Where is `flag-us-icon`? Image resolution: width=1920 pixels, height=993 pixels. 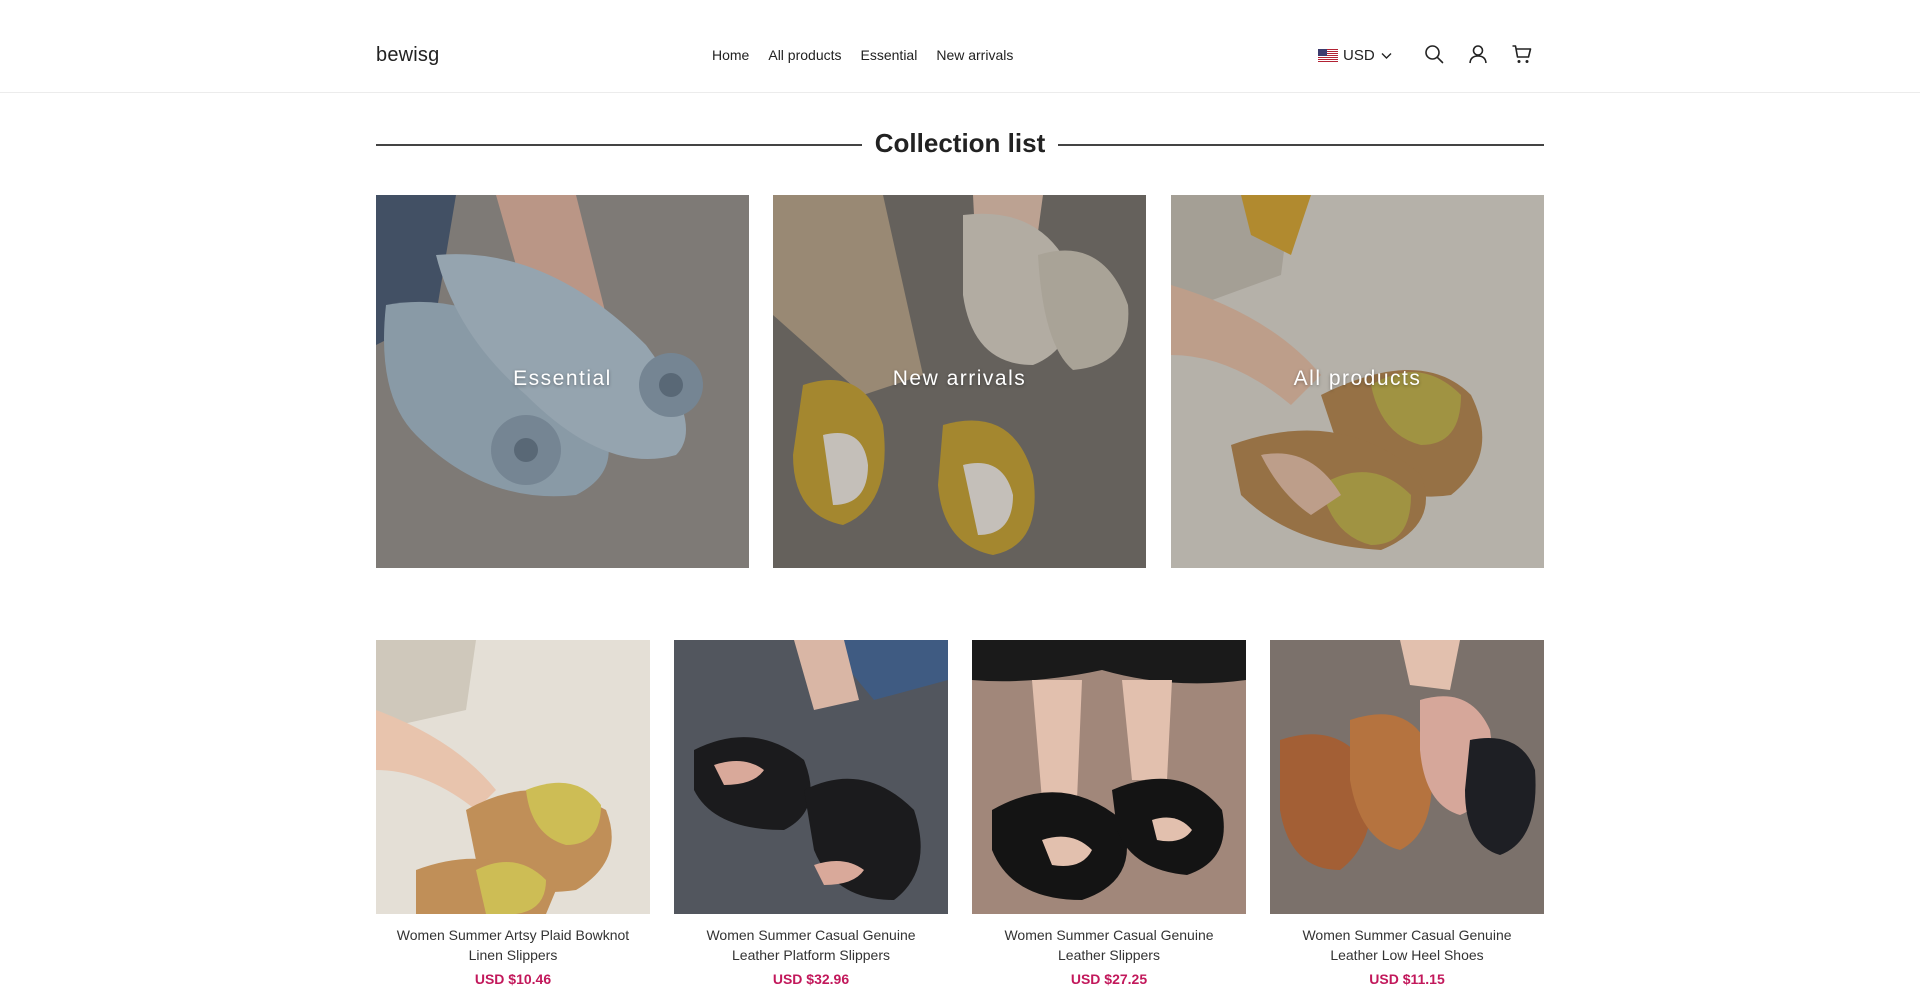 flag-us-icon is located at coordinates (1328, 55).